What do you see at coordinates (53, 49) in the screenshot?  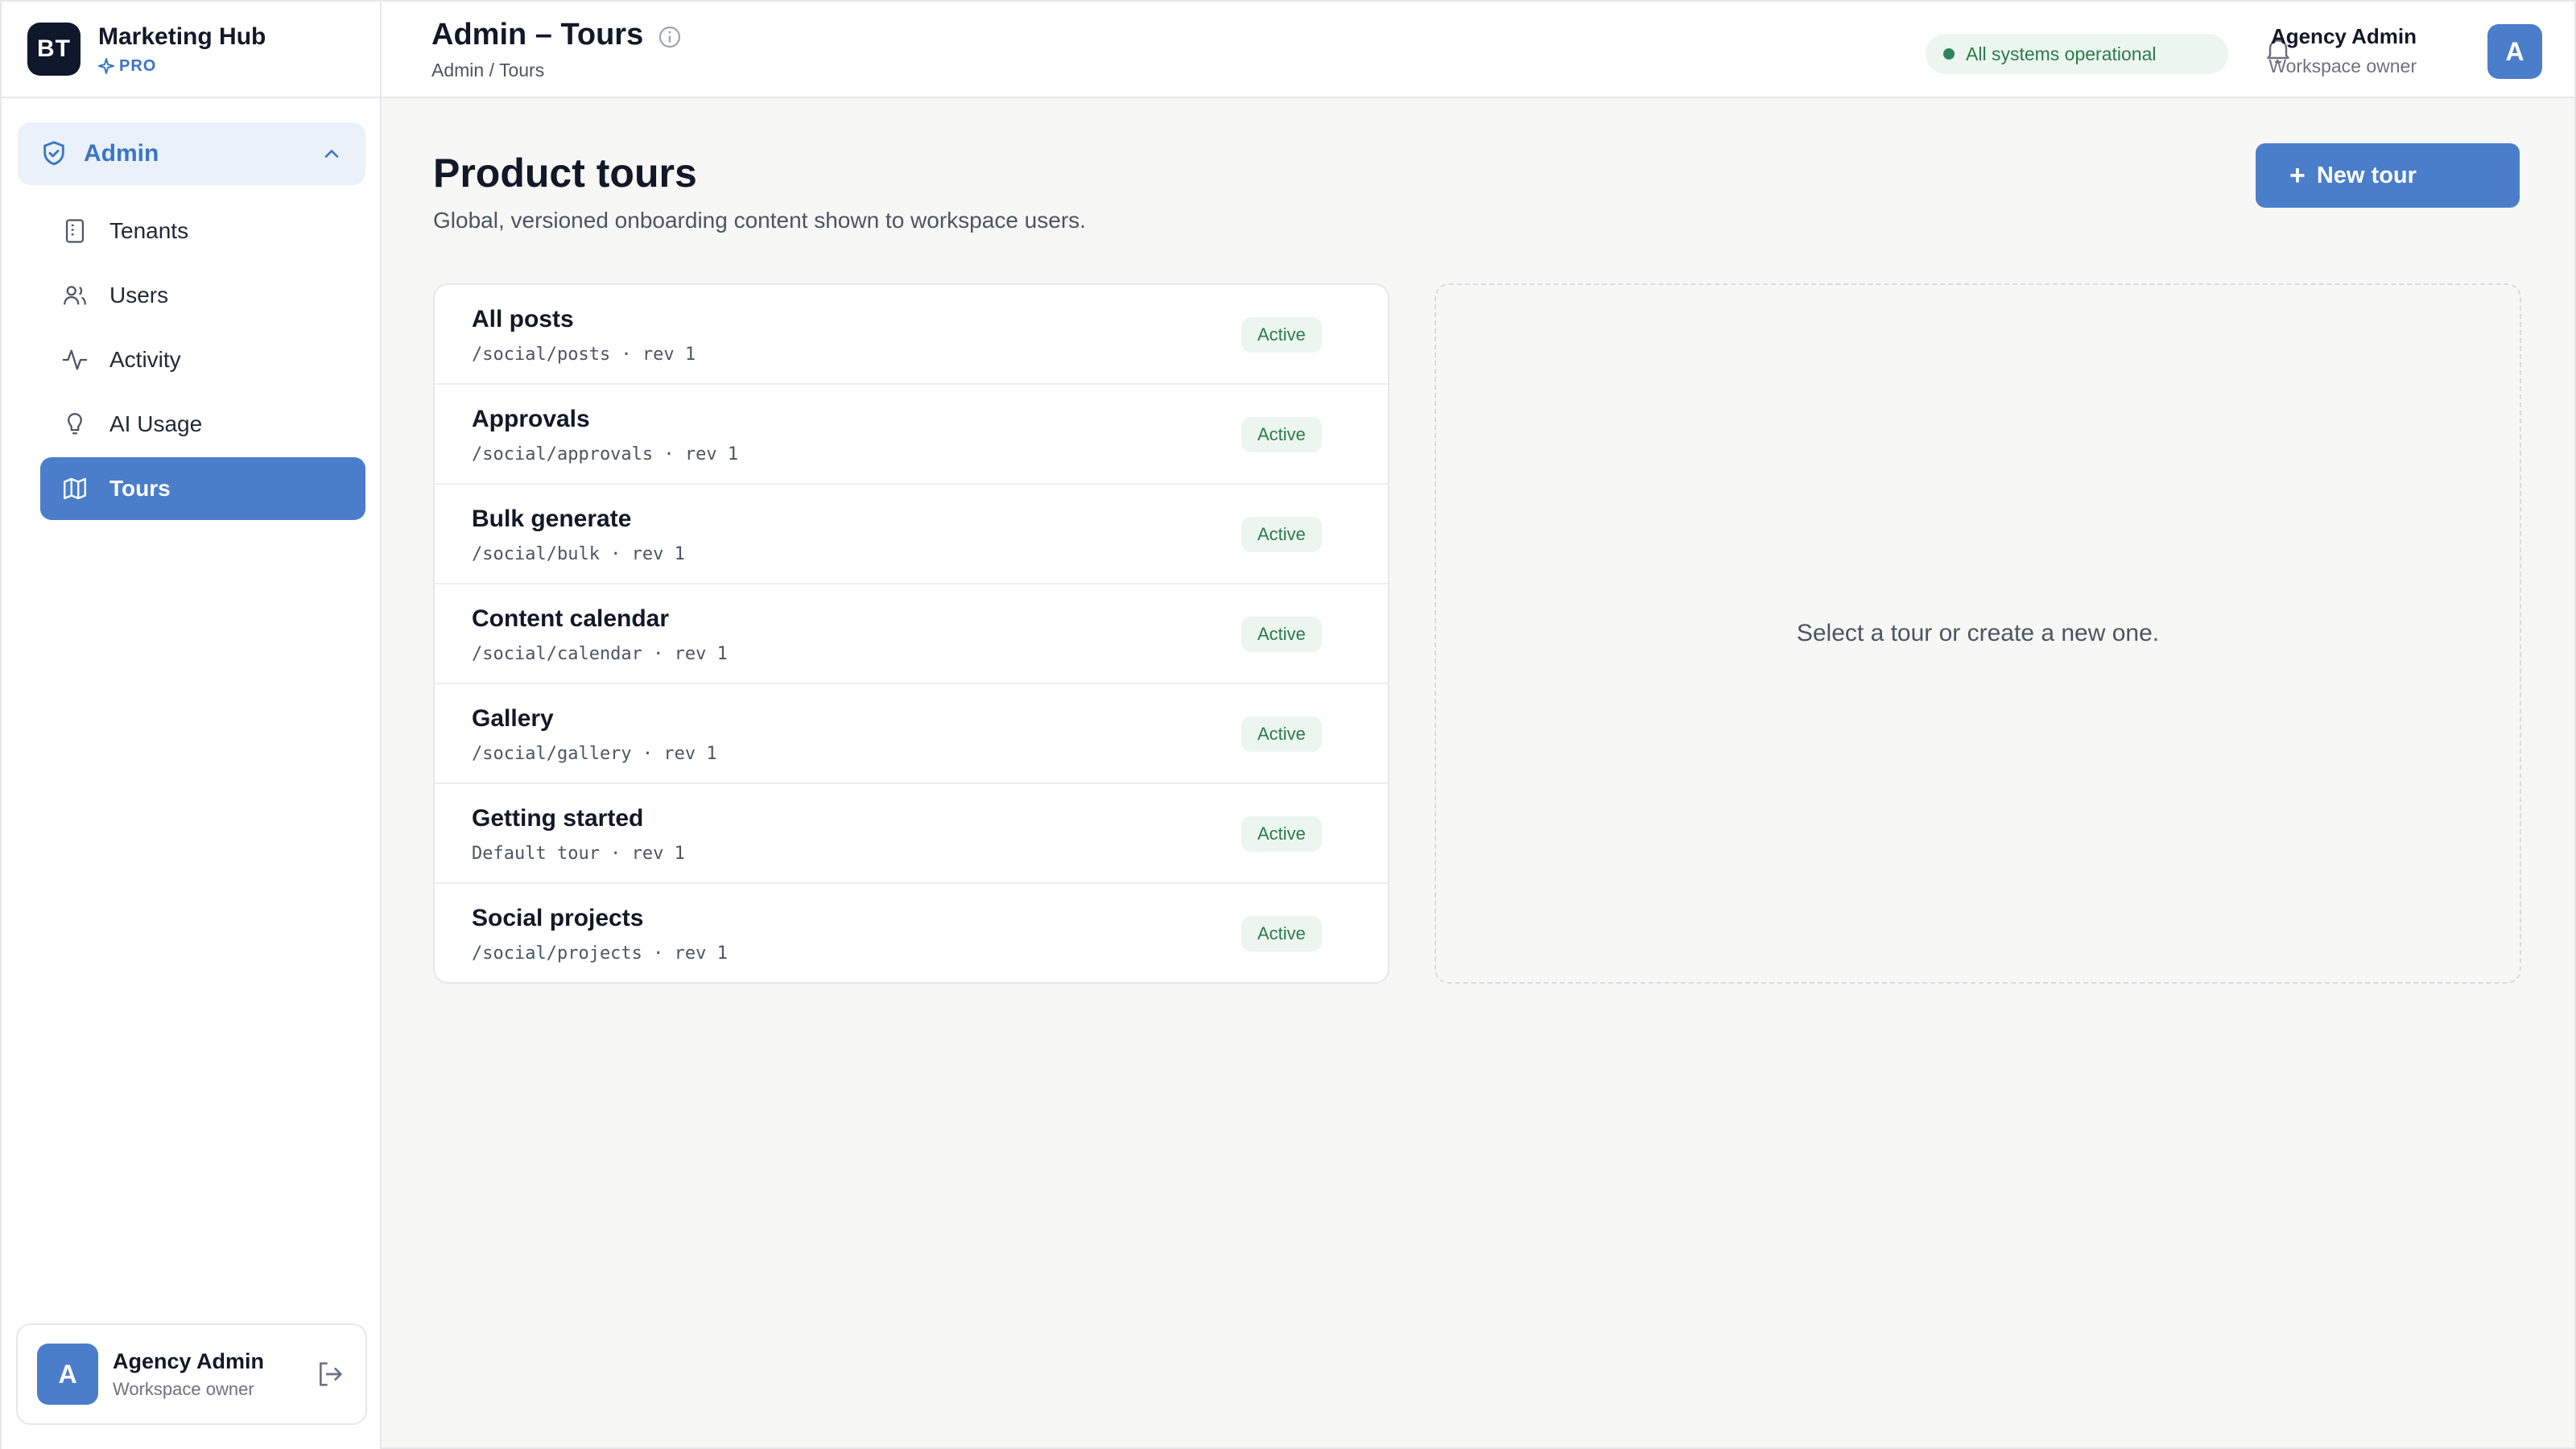 I see `brand-logo: BT` at bounding box center [53, 49].